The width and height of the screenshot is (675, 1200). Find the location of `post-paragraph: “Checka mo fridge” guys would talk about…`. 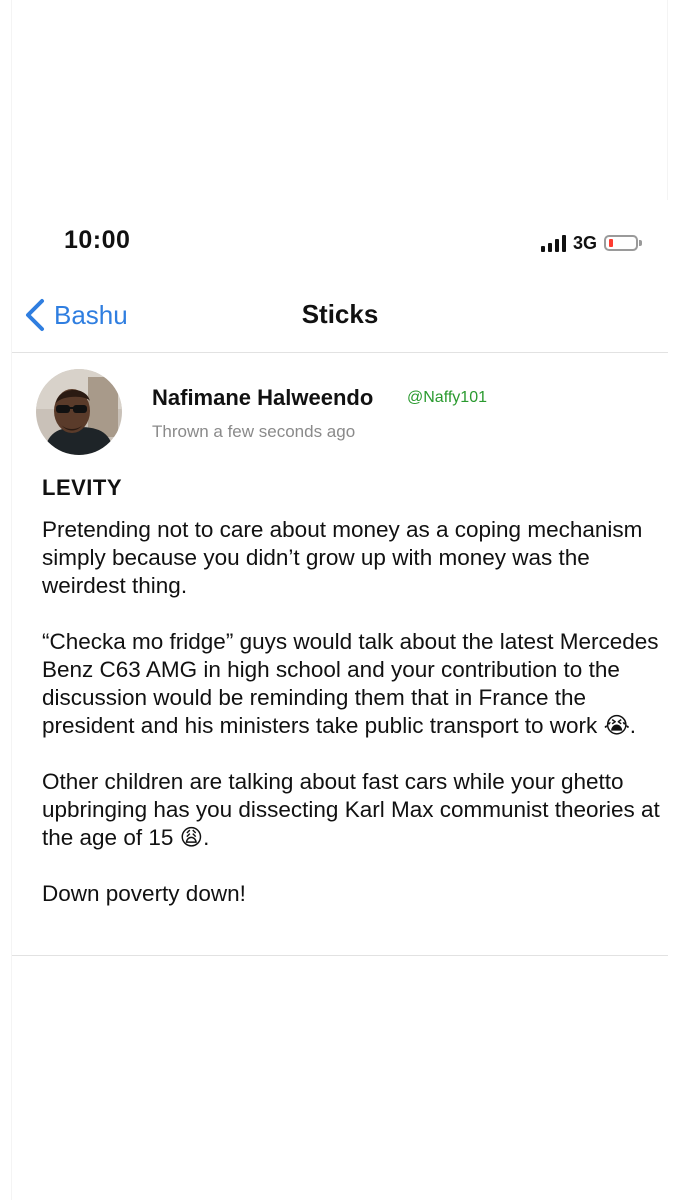

post-paragraph: “Checka mo fridge” guys would talk about… is located at coordinates (350, 683).